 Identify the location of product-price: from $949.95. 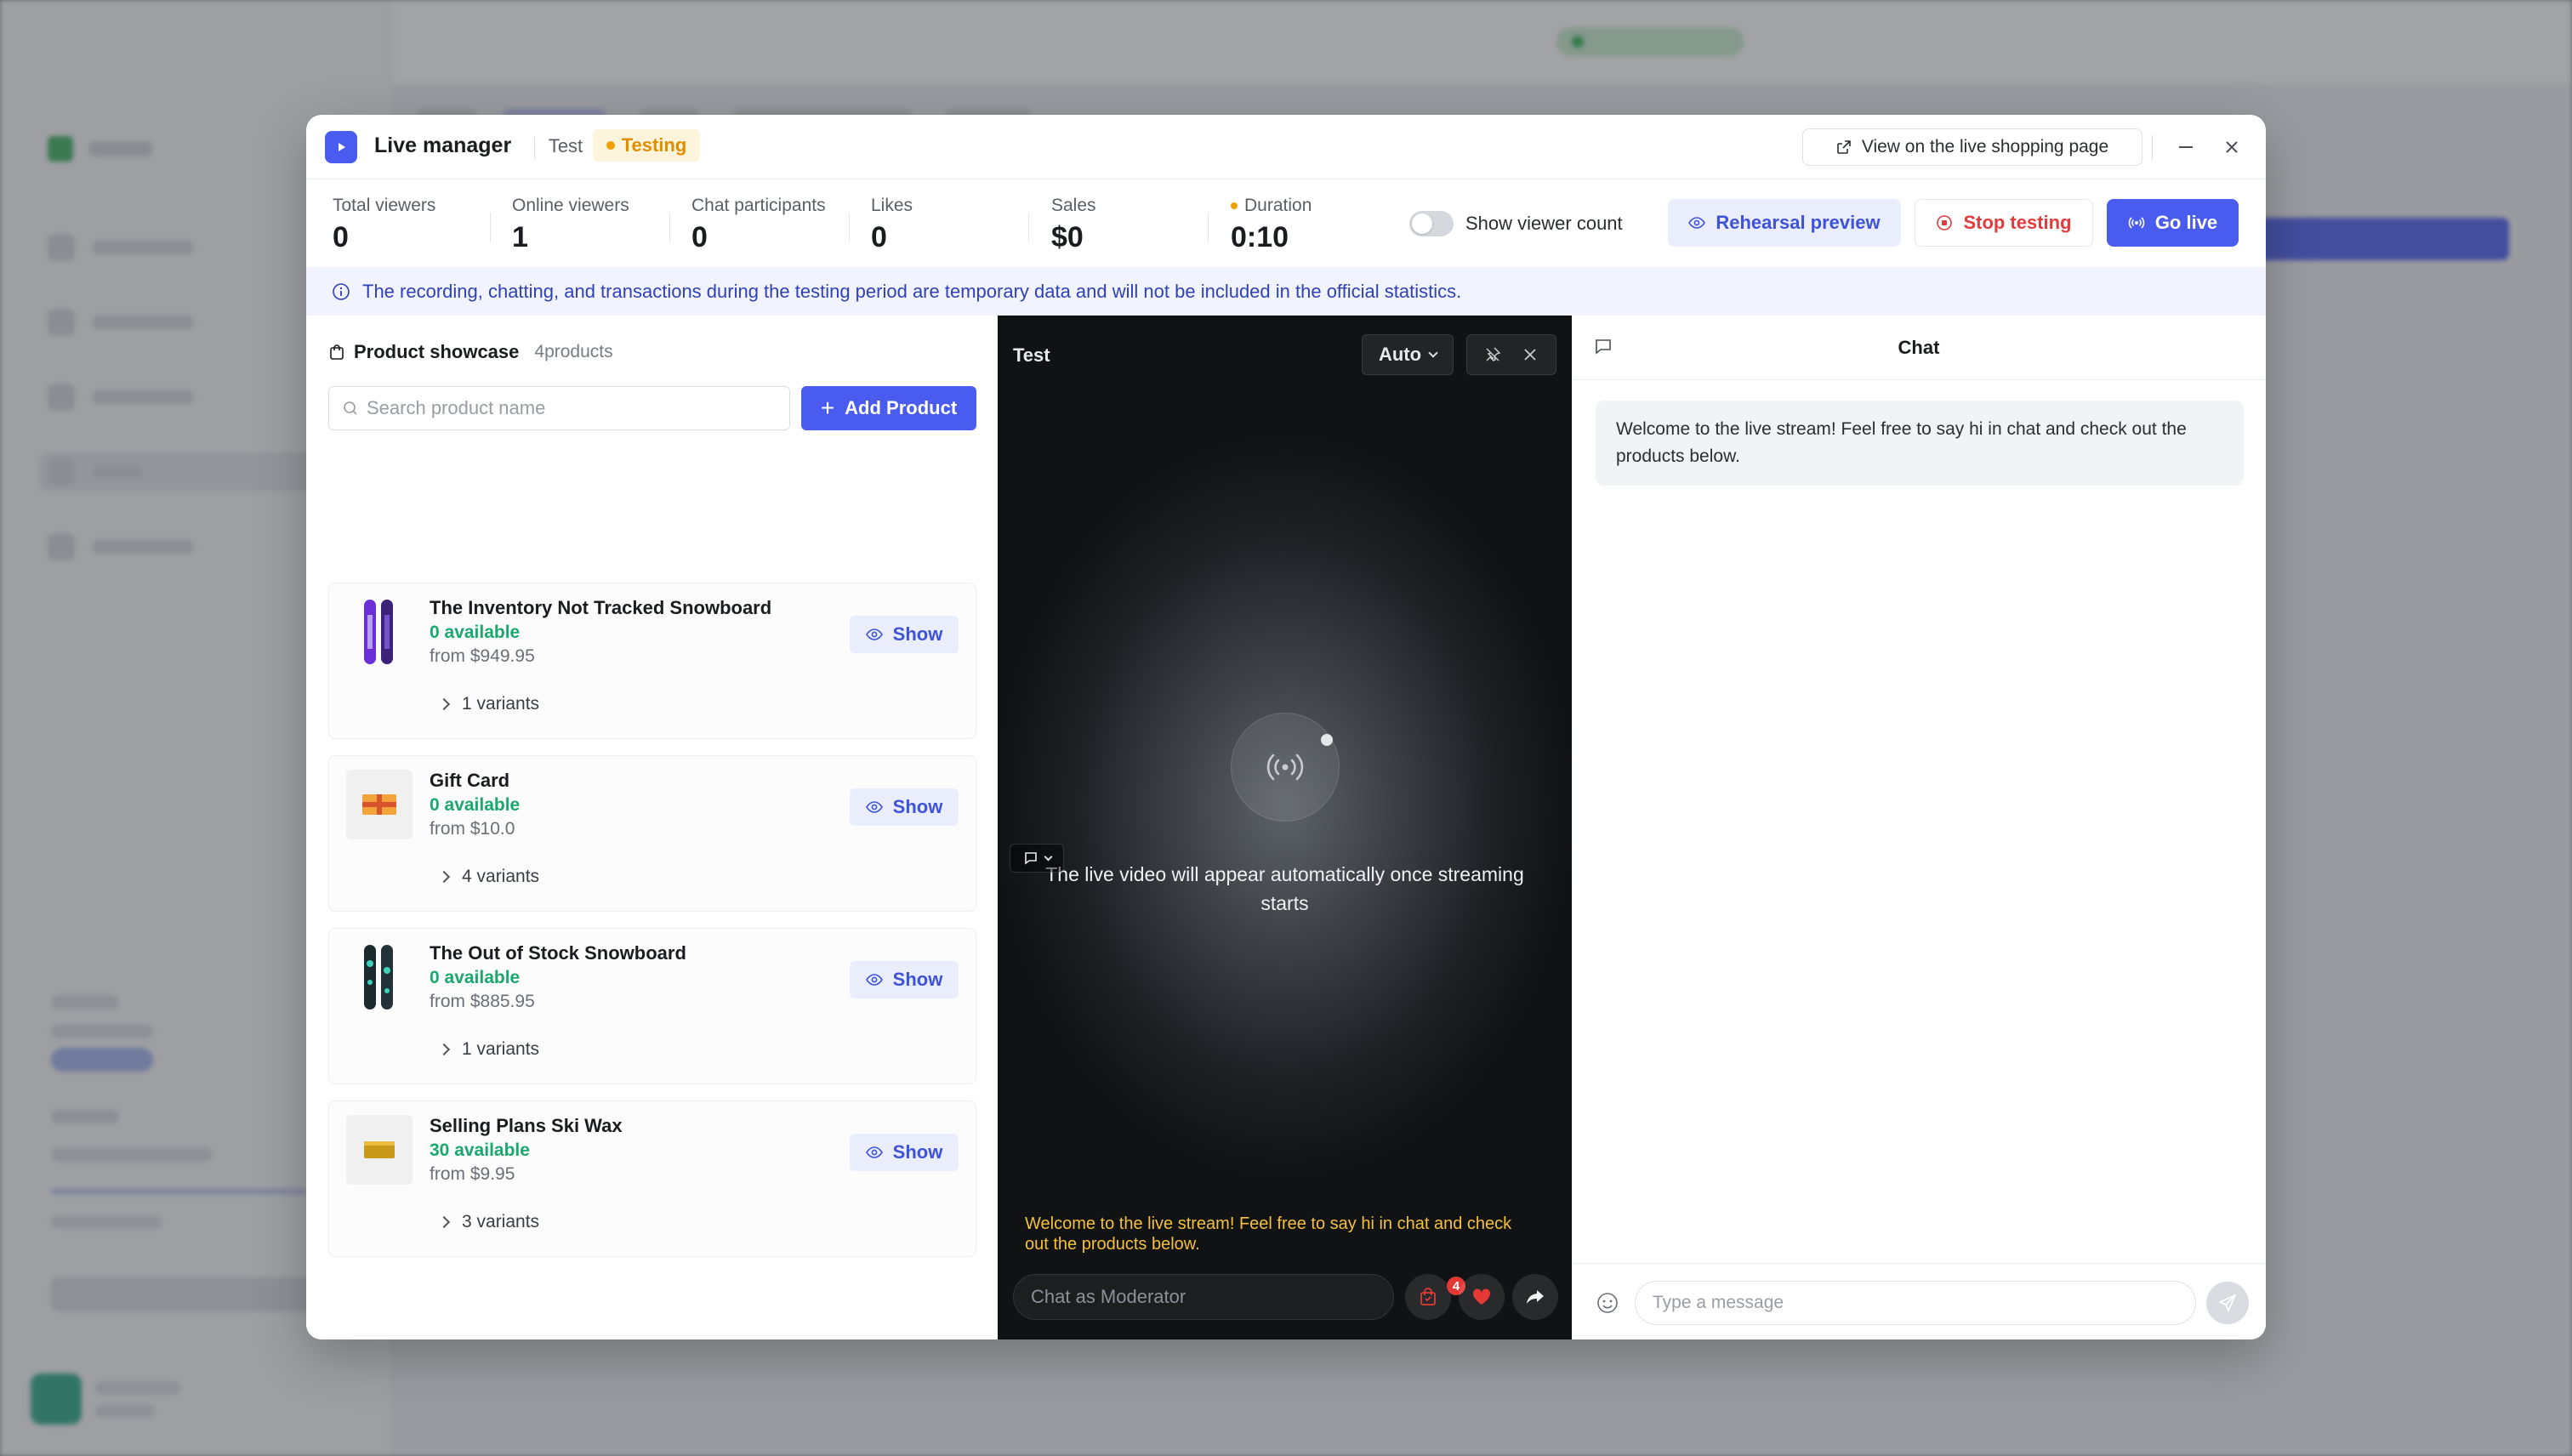
(483, 656).